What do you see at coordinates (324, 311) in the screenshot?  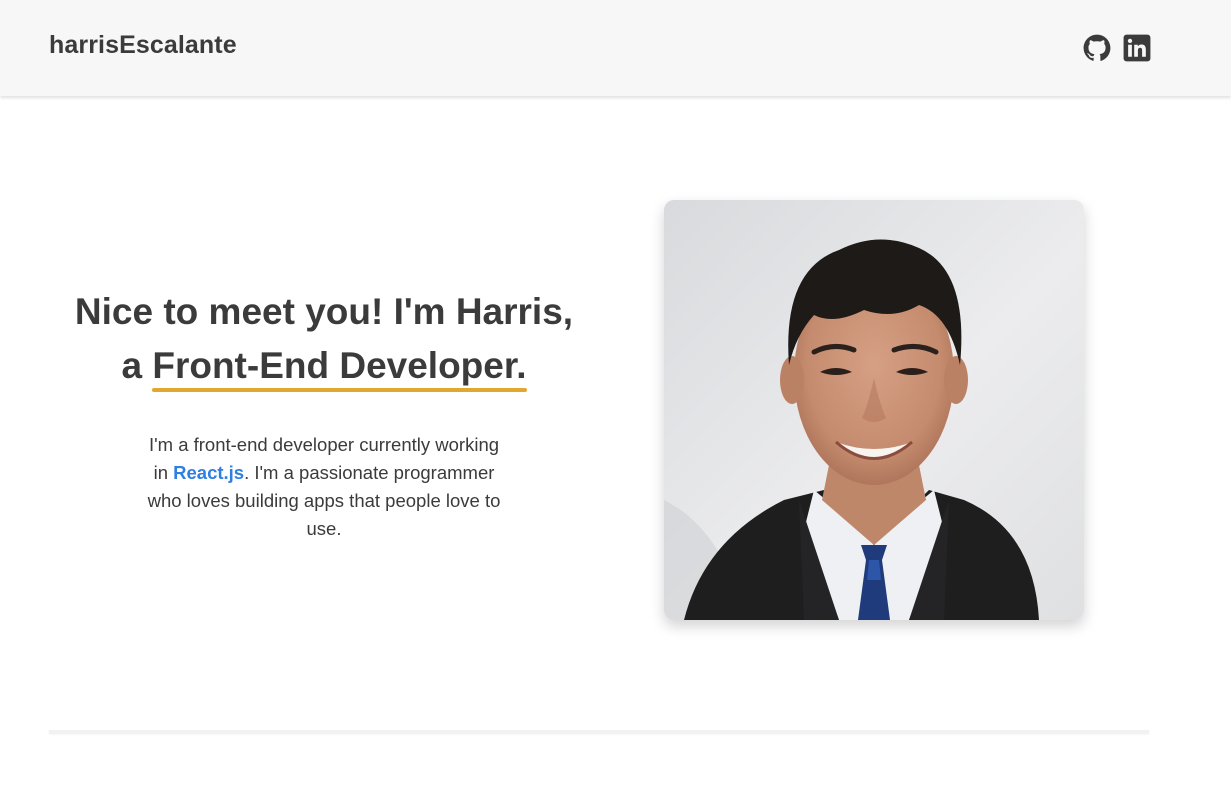 I see `headline-greeting: Nice to meet you! I'm Harris,` at bounding box center [324, 311].